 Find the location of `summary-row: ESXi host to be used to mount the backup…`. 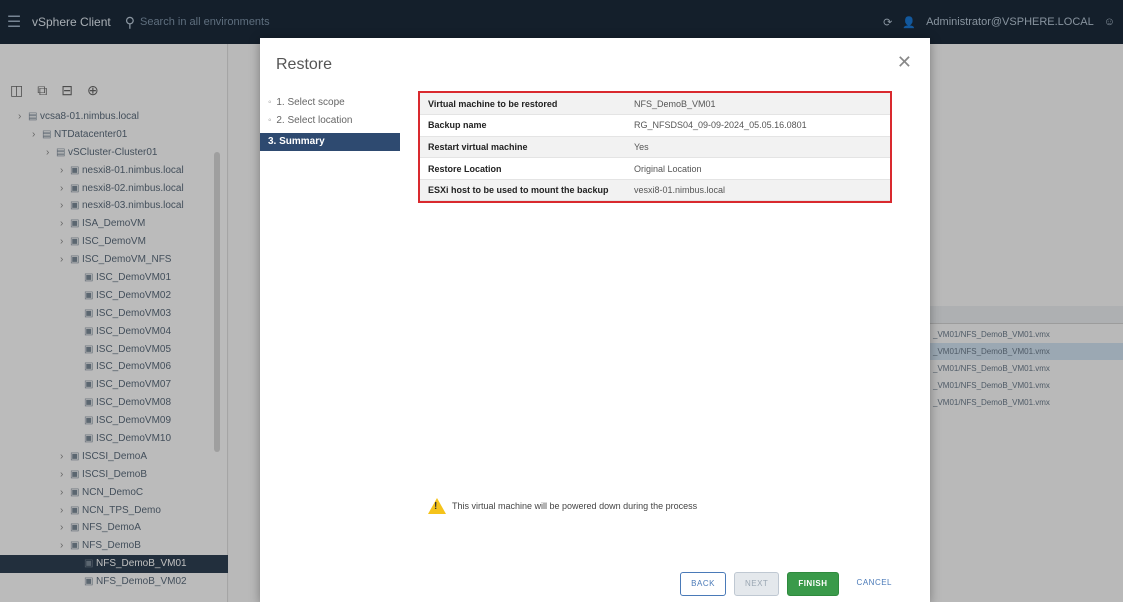

summary-row: ESXi host to be used to mount the backup… is located at coordinates (655, 190).